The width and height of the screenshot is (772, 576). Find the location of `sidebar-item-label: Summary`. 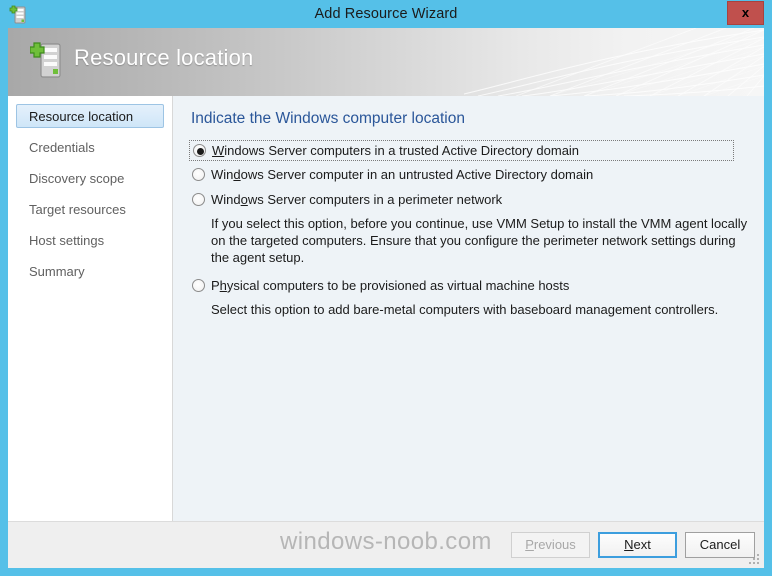

sidebar-item-label: Summary is located at coordinates (57, 271).